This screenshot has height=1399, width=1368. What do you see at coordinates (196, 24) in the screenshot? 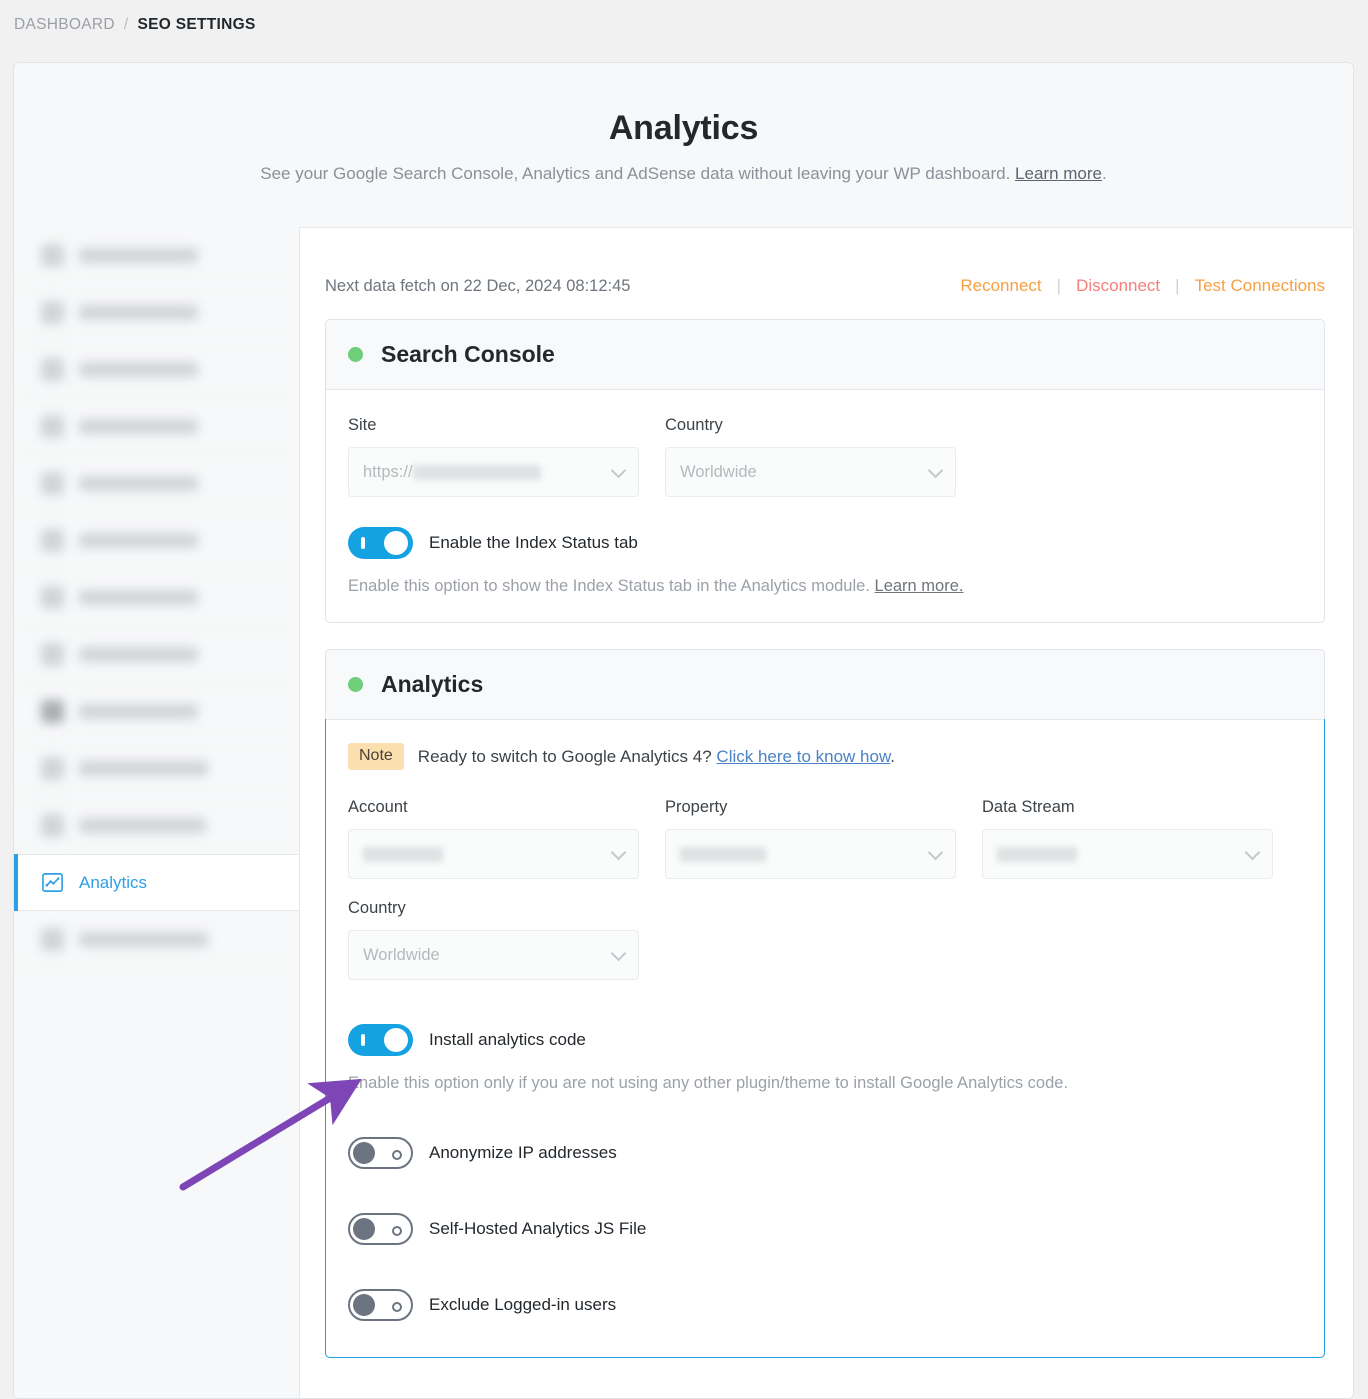
I see `breadcrumb-current: SEO SETTINGS` at bounding box center [196, 24].